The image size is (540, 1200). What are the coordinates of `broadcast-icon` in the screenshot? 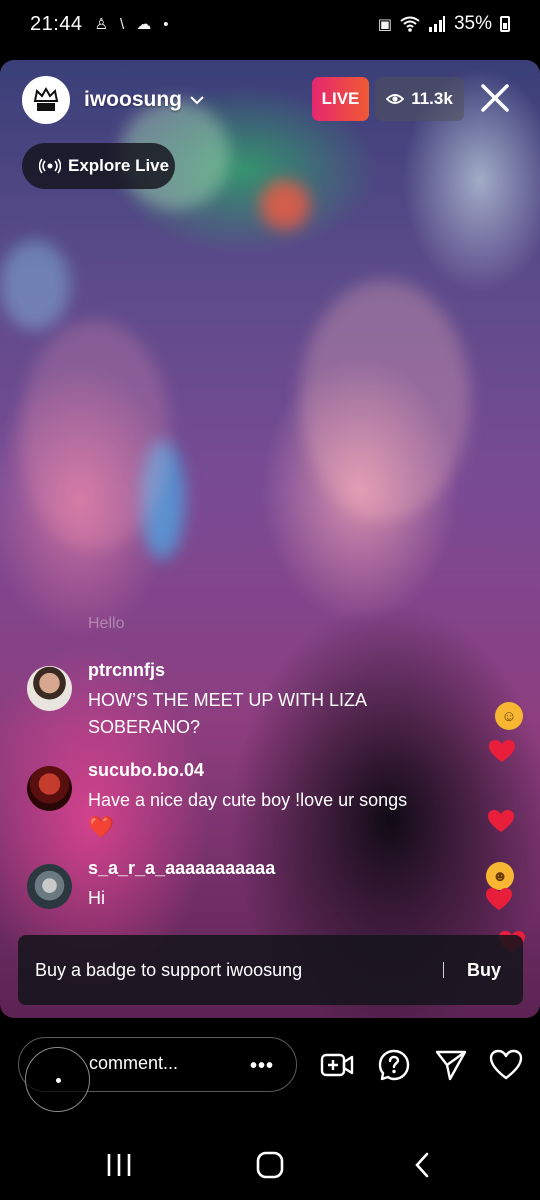 It's located at (50, 166).